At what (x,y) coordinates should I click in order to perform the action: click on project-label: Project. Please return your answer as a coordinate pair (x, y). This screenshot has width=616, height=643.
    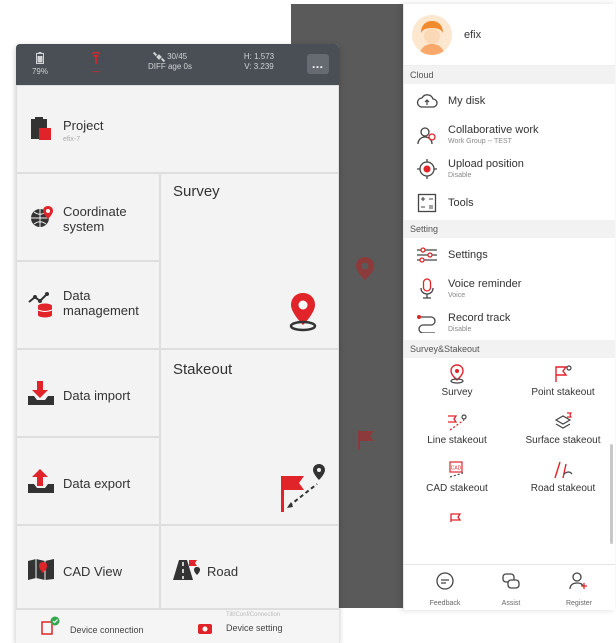
    Looking at the image, I should click on (83, 125).